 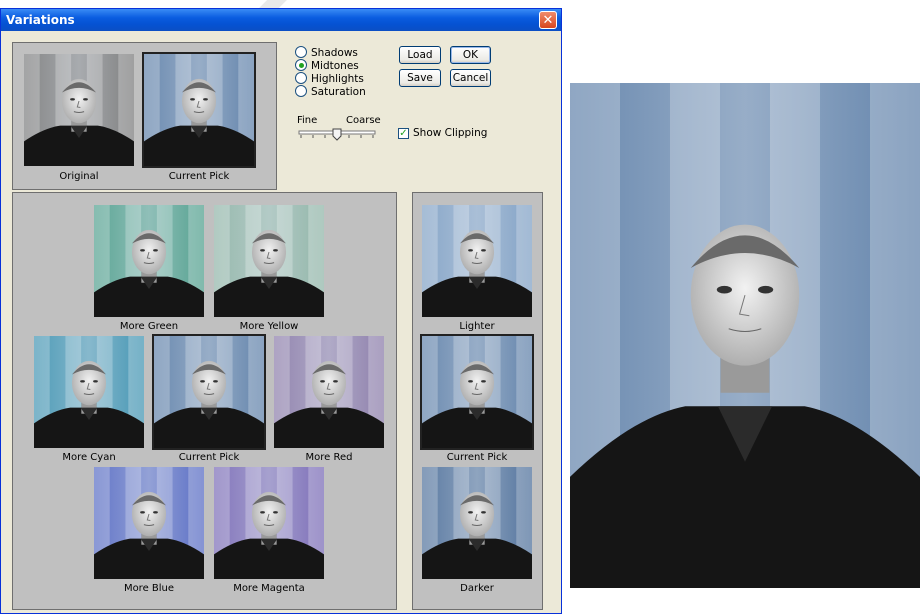 What do you see at coordinates (40, 20) in the screenshot?
I see `dialog-title: Variations` at bounding box center [40, 20].